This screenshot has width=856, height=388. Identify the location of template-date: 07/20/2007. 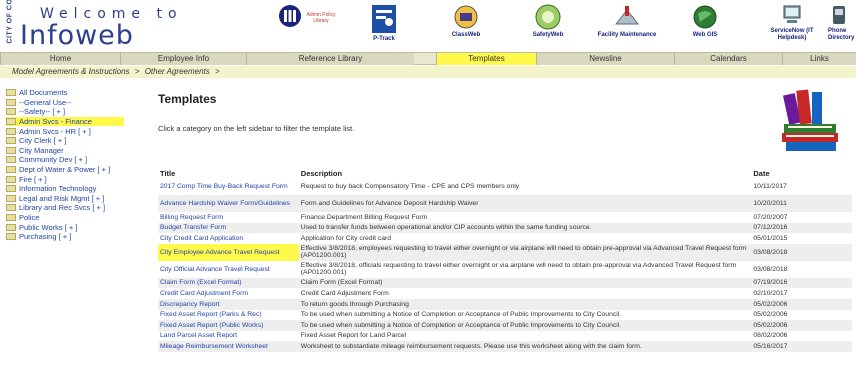
(770, 217).